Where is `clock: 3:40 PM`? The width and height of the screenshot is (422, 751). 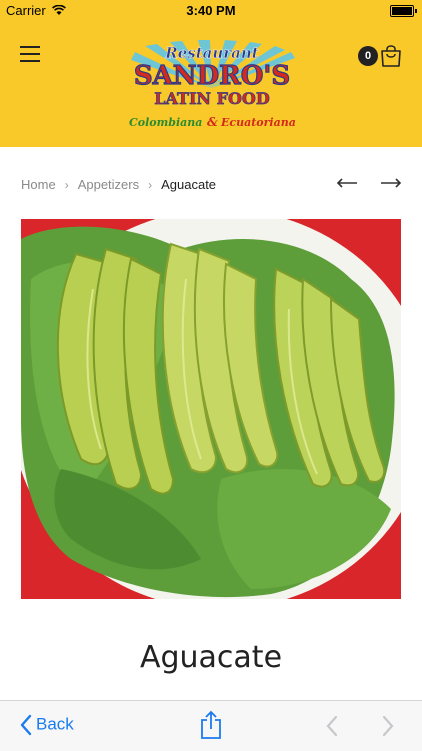 clock: 3:40 PM is located at coordinates (211, 10).